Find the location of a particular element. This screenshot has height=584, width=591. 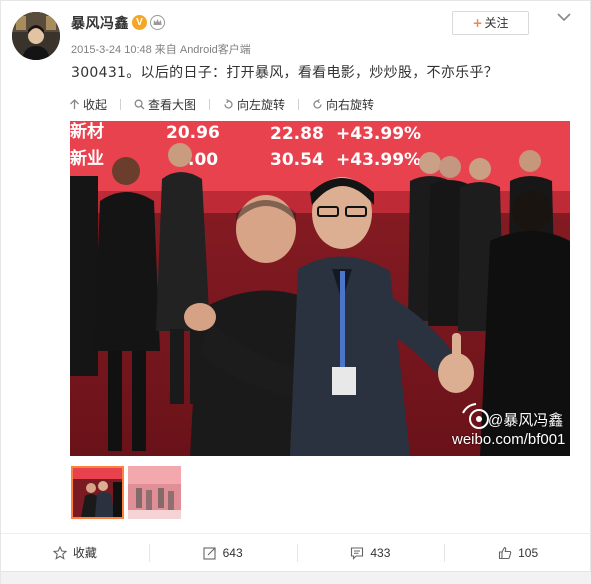

card-footer-strip is located at coordinates (296, 577).